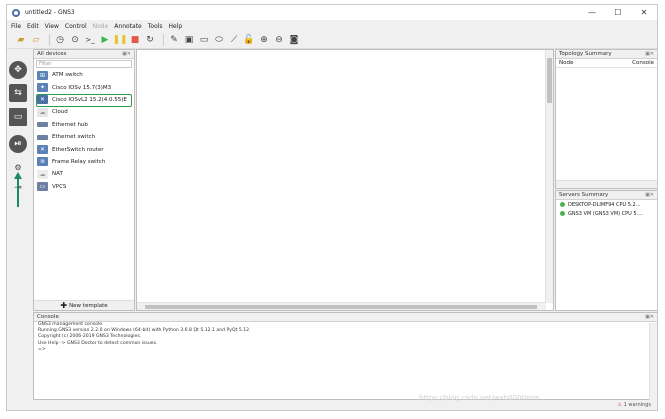 The image size is (665, 419). Describe the element at coordinates (18, 133) in the screenshot. I see `device-type-sidebar: ✥ ⇆ ▭ ⏯ ⚙ ⊸` at that location.